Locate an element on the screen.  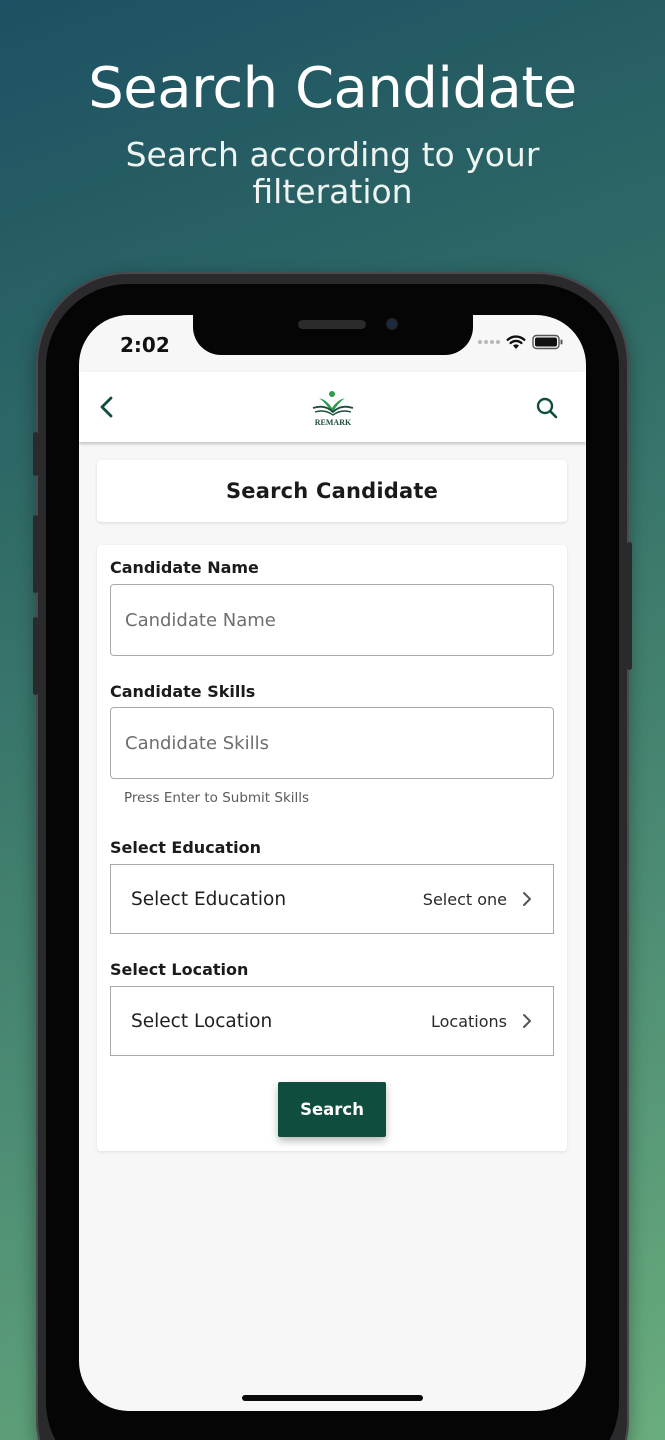
app-header: REMARK is located at coordinates (332, 407).